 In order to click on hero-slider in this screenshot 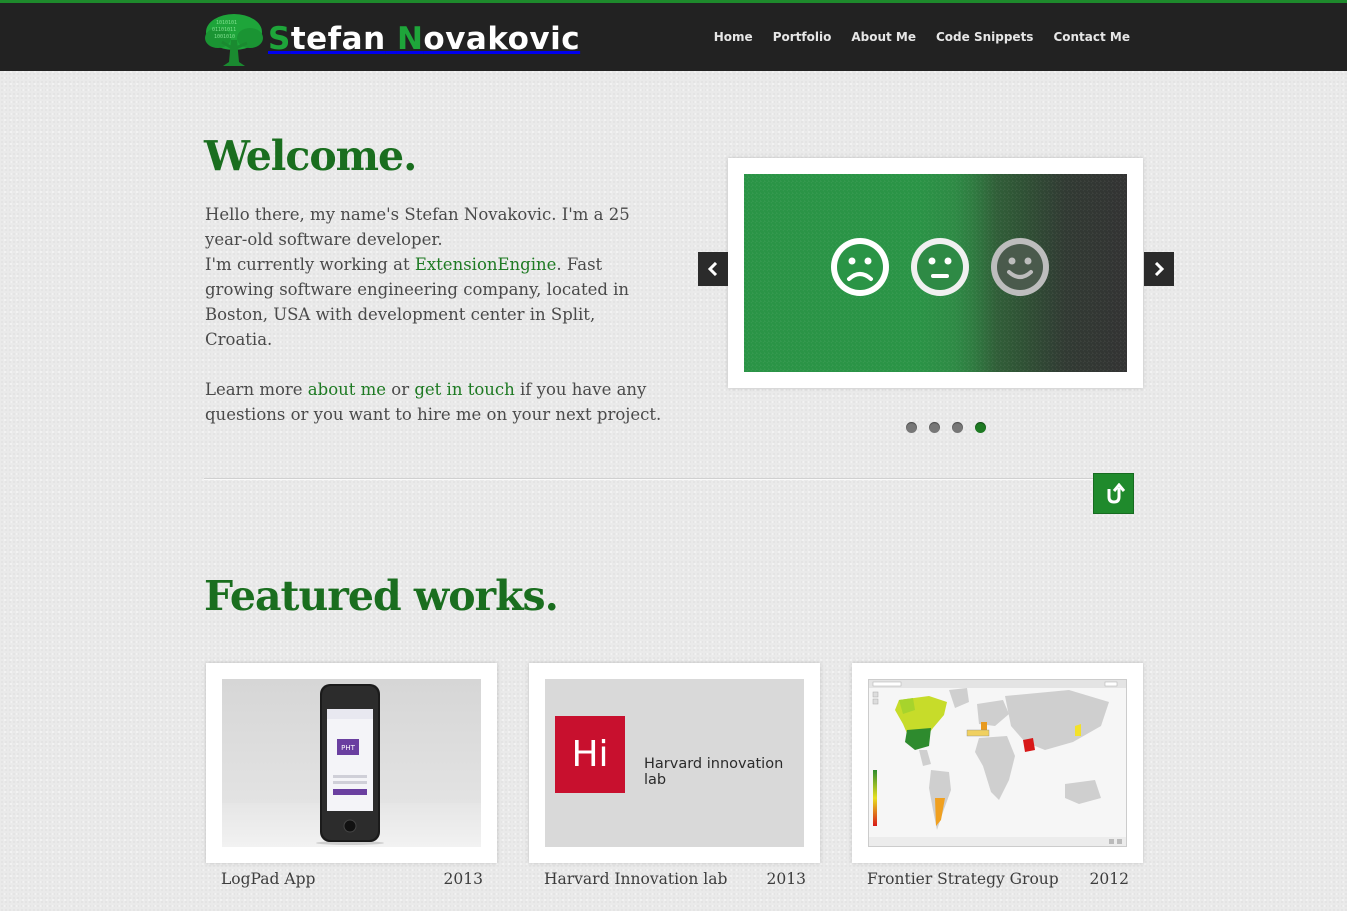, I will do `click(935, 273)`.